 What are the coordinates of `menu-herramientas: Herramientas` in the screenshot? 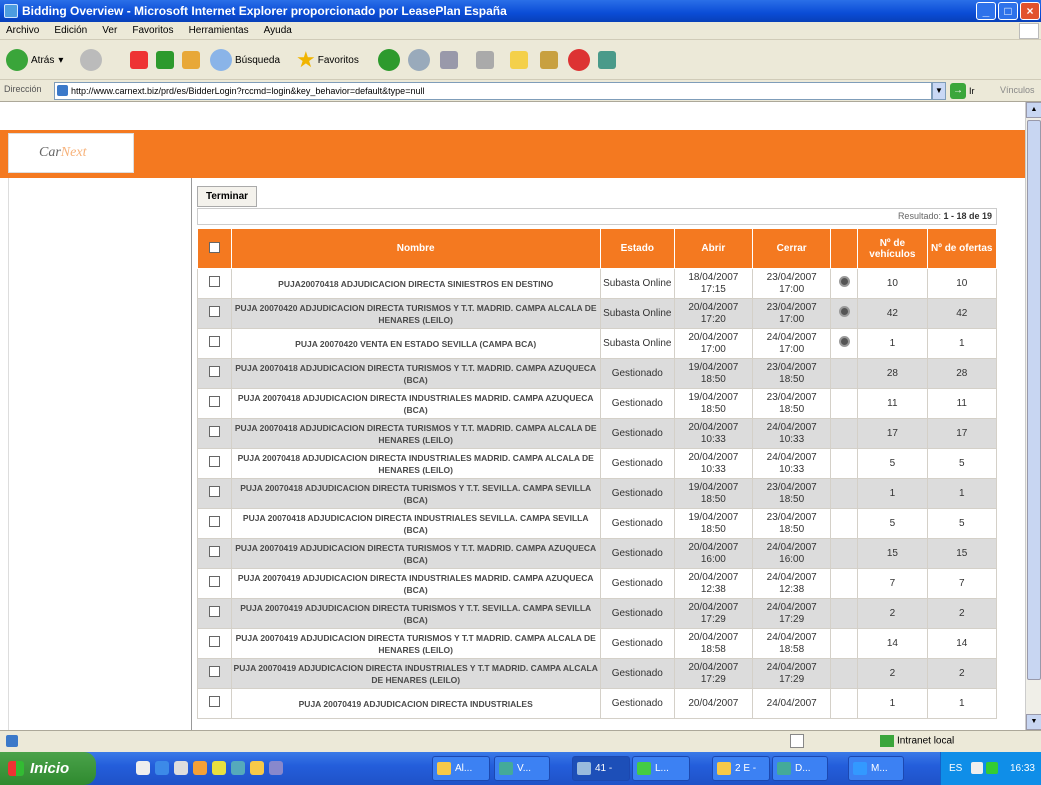 It's located at (219, 31).